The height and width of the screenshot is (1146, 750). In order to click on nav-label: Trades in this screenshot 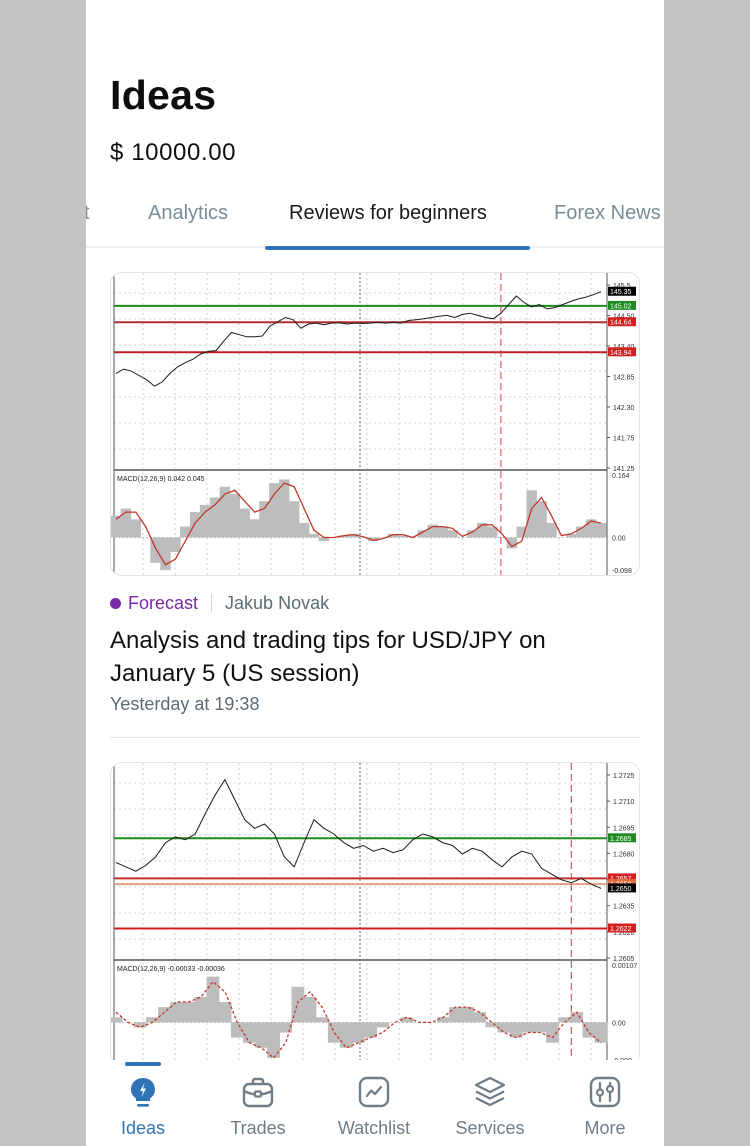, I will do `click(258, 1128)`.